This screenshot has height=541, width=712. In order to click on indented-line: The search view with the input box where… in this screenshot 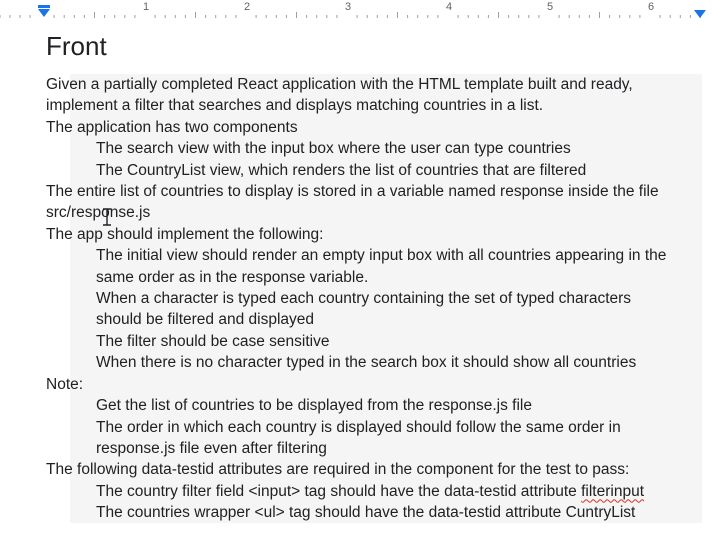, I will do `click(376, 148)`.